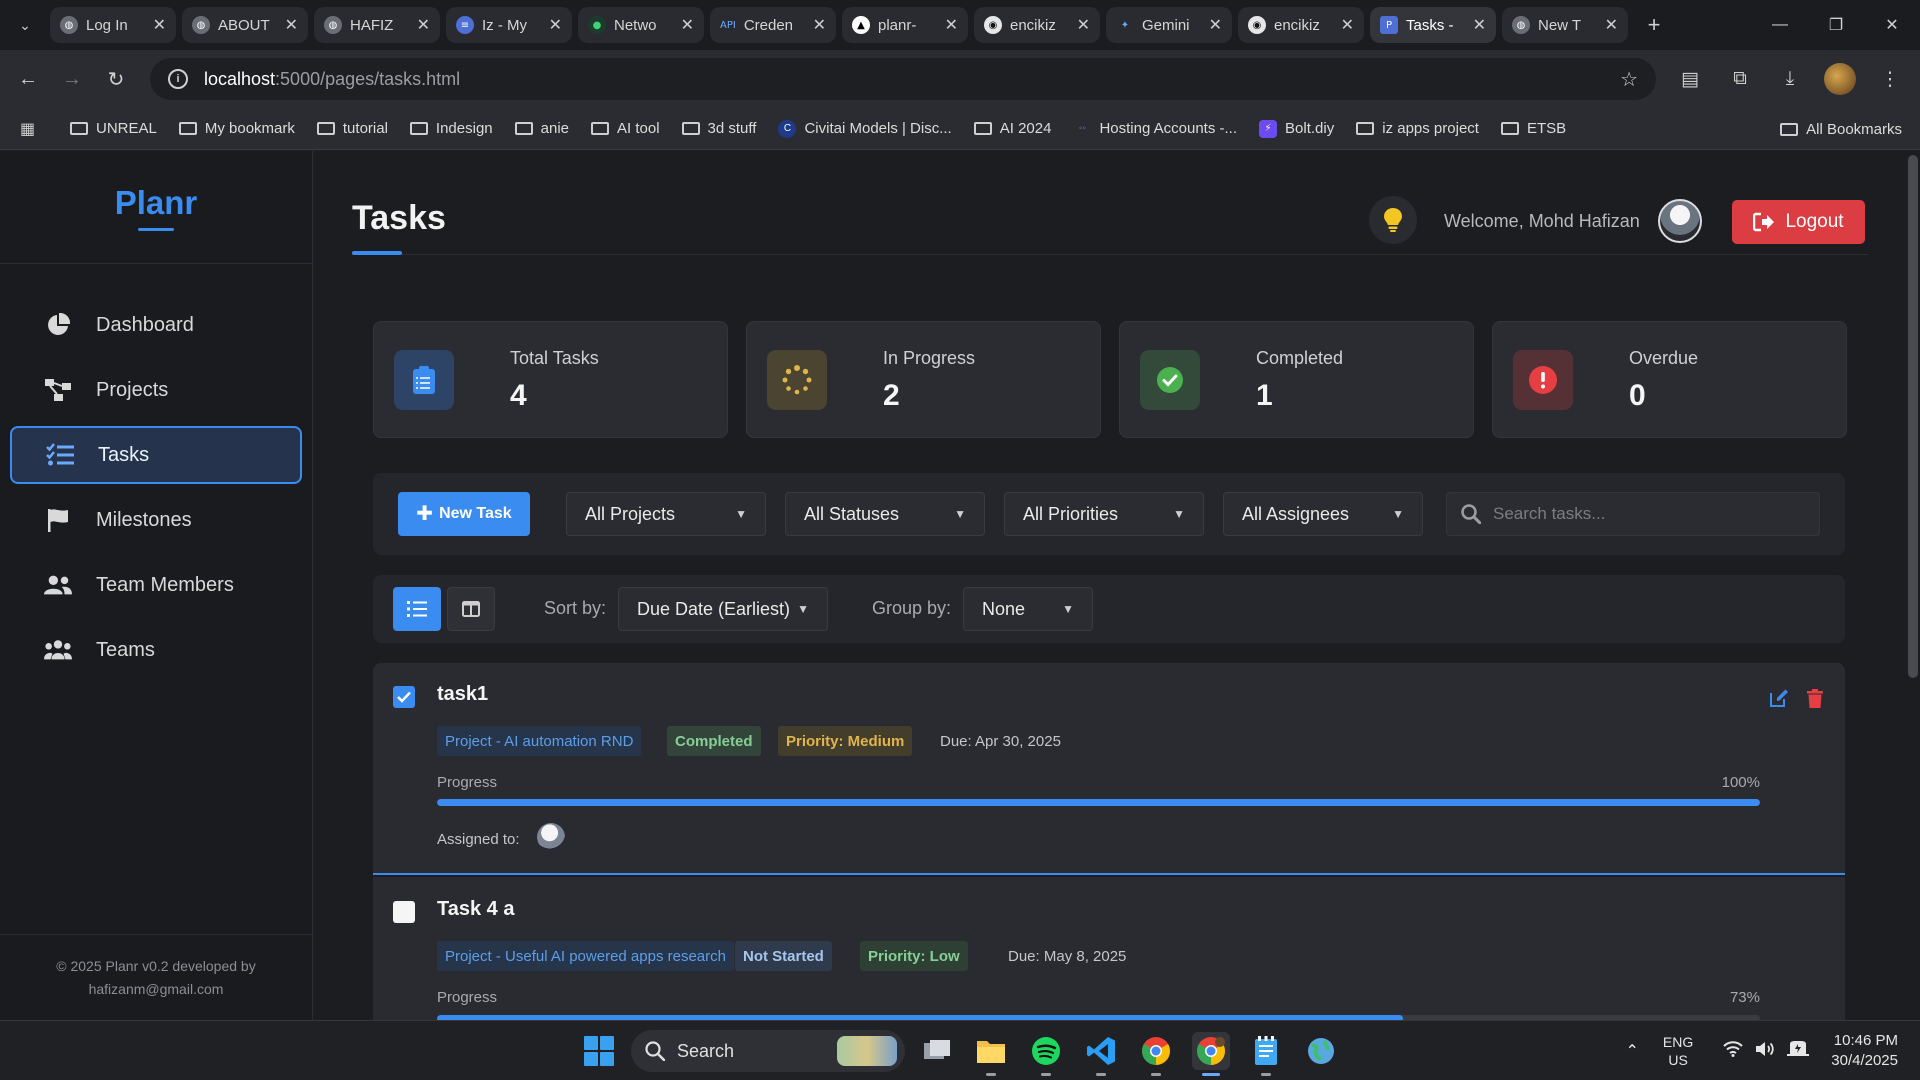 This screenshot has height=1080, width=1920. I want to click on taskbar-search: Search, so click(768, 1051).